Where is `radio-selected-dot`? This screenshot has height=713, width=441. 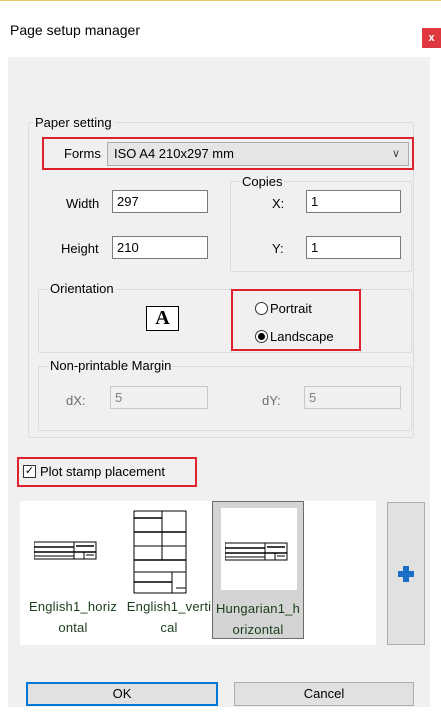 radio-selected-dot is located at coordinates (261, 336).